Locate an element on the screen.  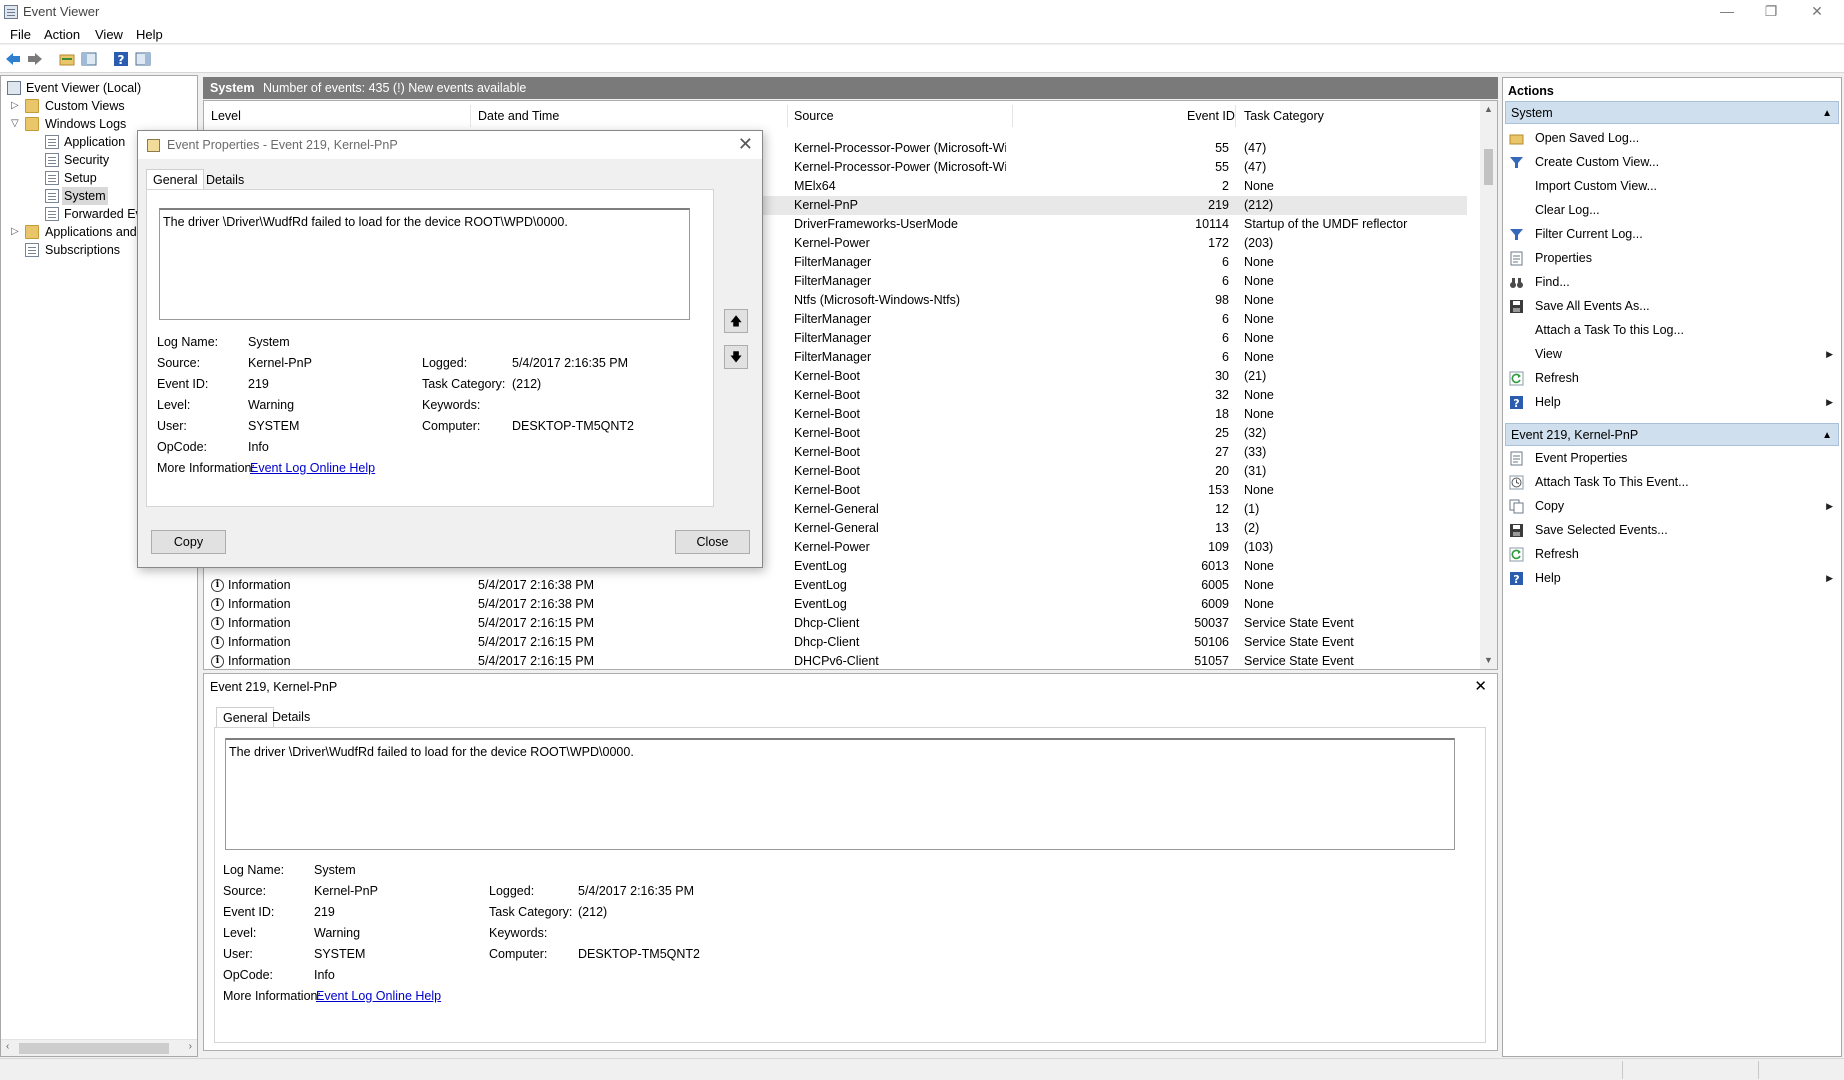
preview-title: Event 219, Kernel-PnP is located at coordinates (274, 687).